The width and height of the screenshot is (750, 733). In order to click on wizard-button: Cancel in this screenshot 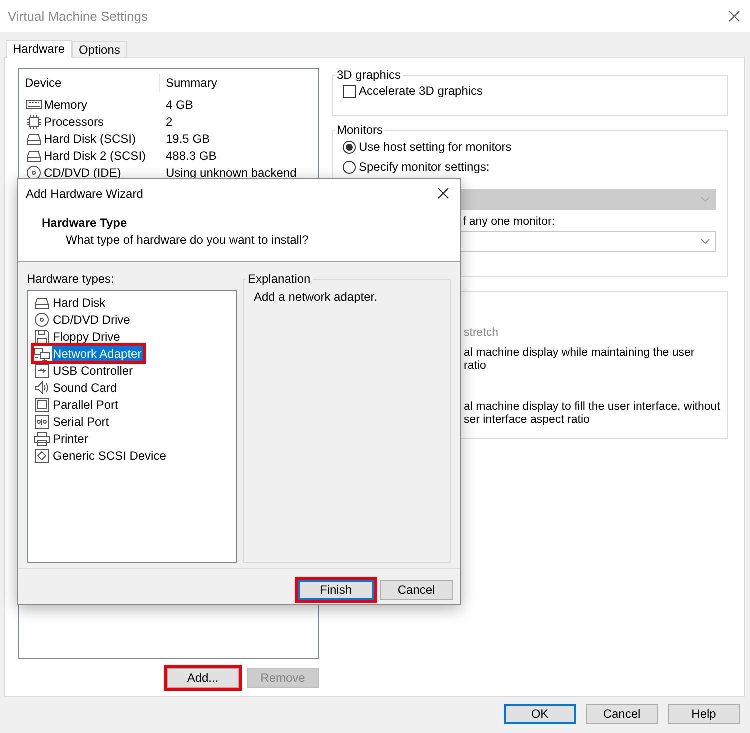, I will do `click(416, 590)`.